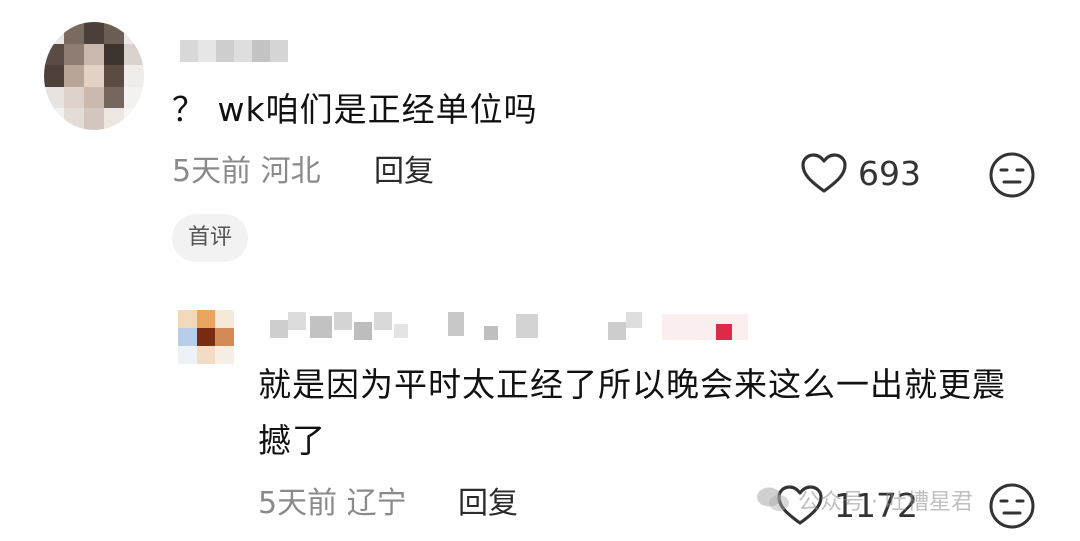 The image size is (1080, 541). Describe the element at coordinates (210, 238) in the screenshot. I see `first-comment-badge: 首评` at that location.